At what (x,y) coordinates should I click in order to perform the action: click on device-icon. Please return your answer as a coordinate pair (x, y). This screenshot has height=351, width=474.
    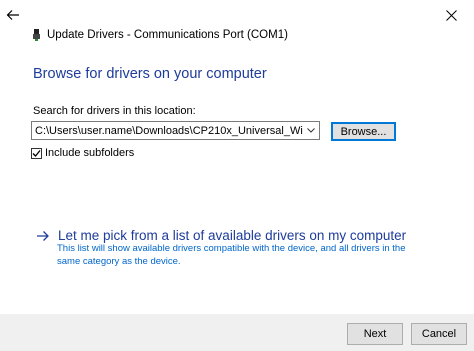
    Looking at the image, I should click on (36, 35).